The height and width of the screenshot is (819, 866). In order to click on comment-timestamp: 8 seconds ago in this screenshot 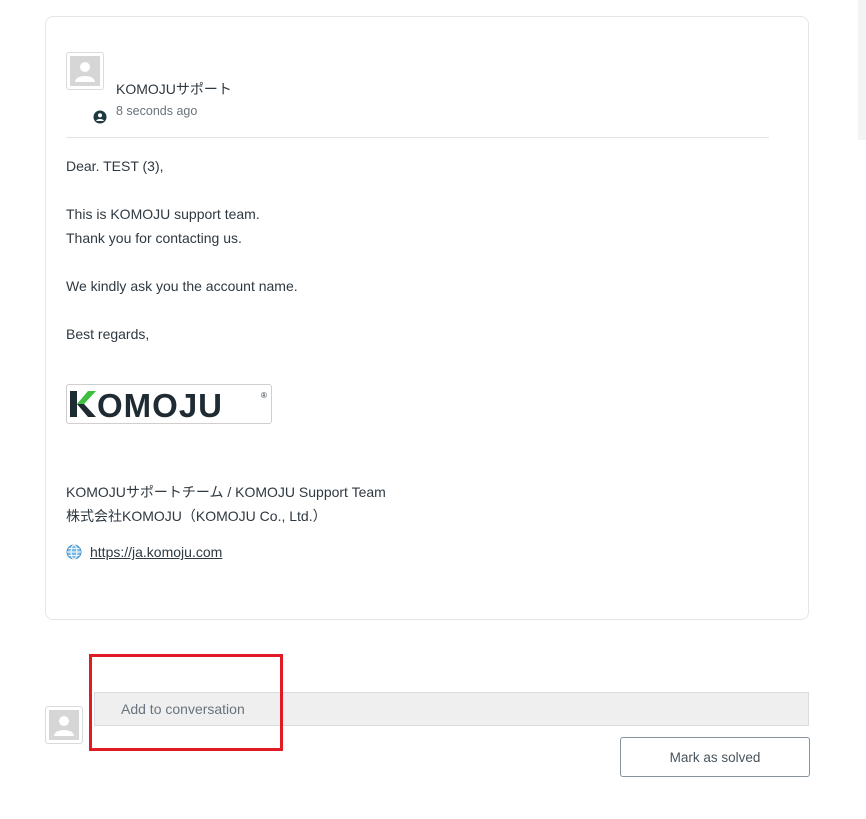, I will do `click(156, 111)`.